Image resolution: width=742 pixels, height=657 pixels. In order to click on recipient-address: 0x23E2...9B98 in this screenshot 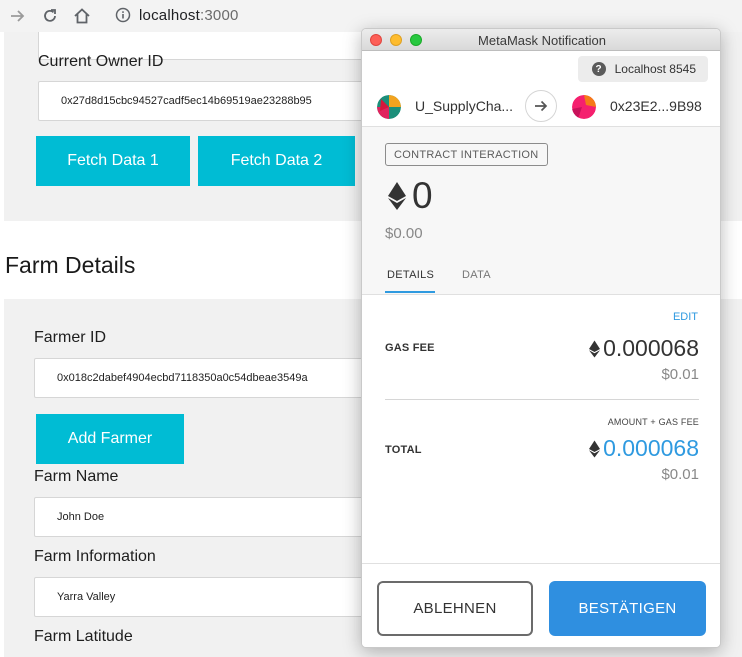, I will do `click(656, 106)`.